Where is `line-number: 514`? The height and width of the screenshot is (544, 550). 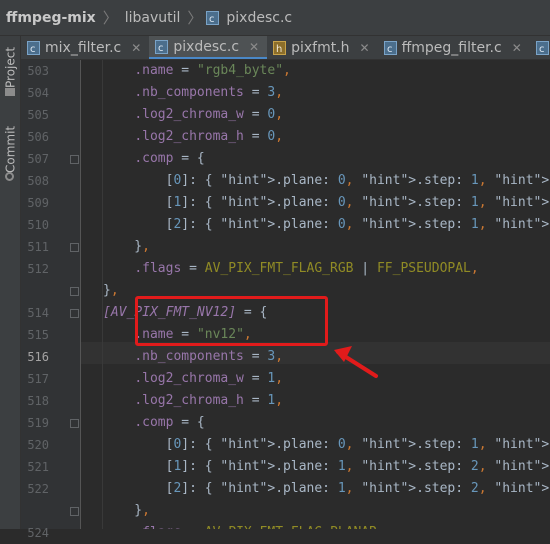 line-number: 514 is located at coordinates (38, 313).